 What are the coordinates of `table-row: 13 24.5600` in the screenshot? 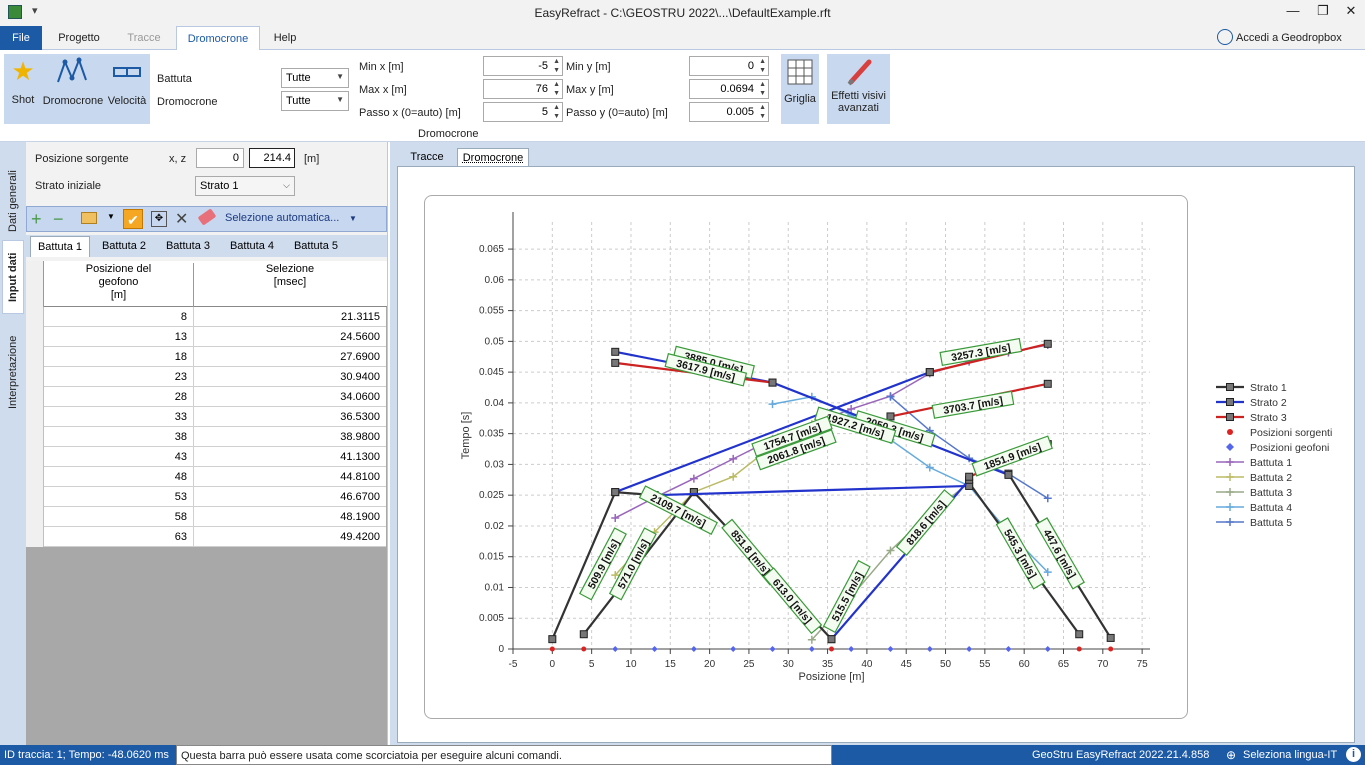 It's located at (206, 337).